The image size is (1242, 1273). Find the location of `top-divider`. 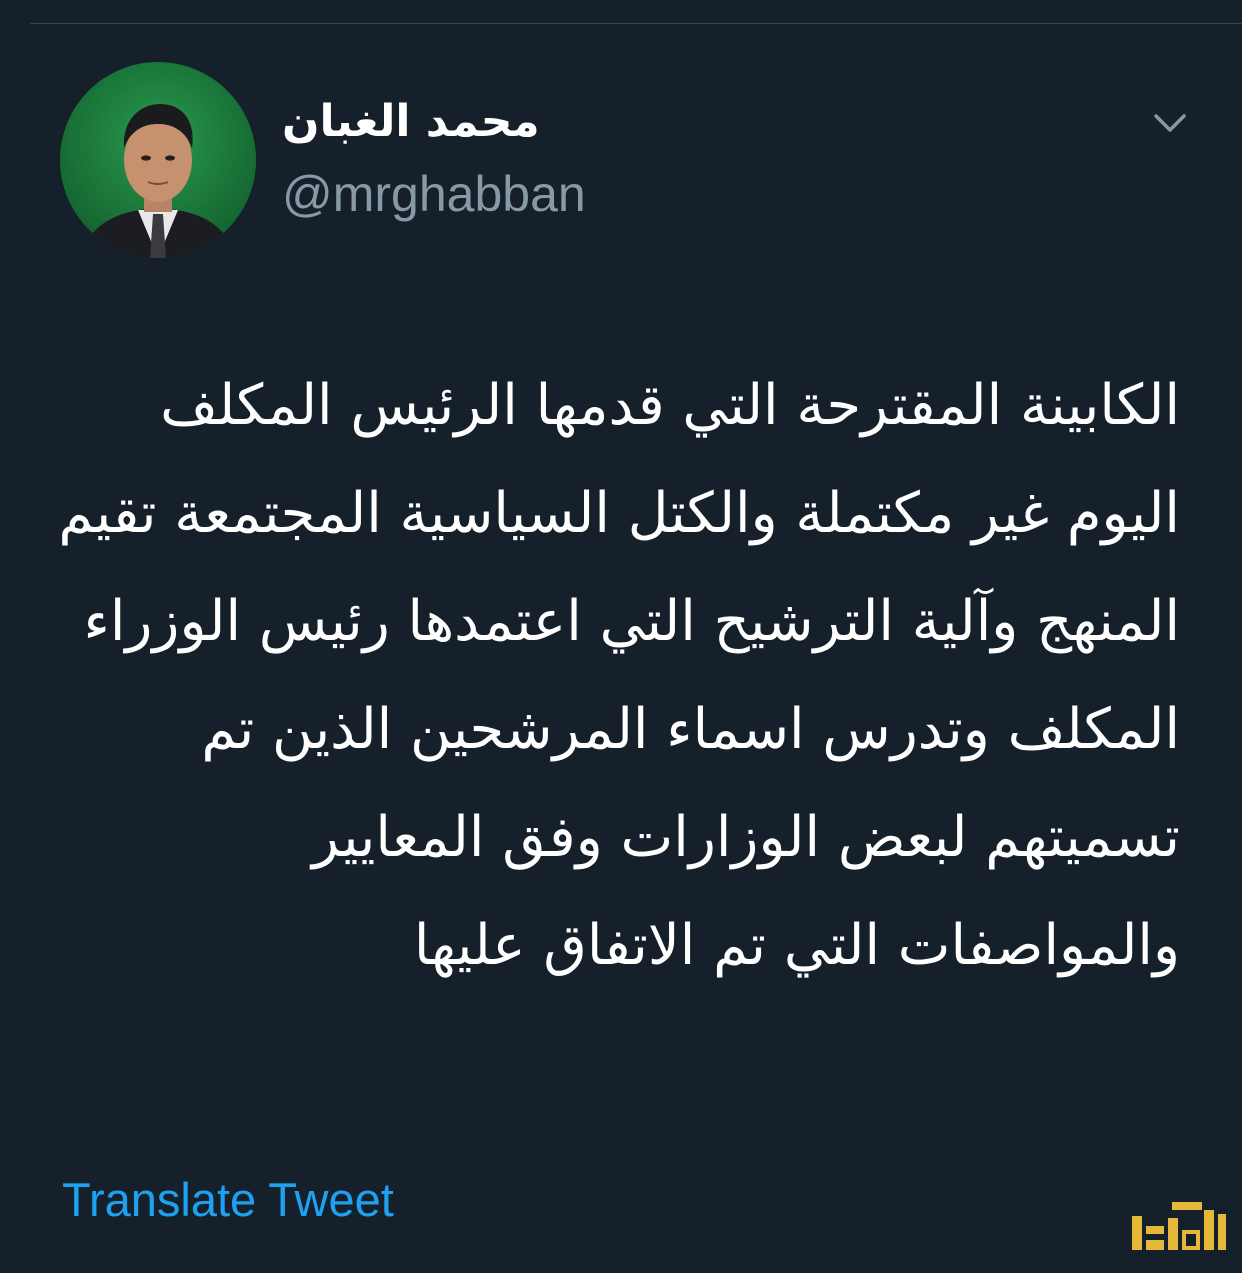

top-divider is located at coordinates (636, 23).